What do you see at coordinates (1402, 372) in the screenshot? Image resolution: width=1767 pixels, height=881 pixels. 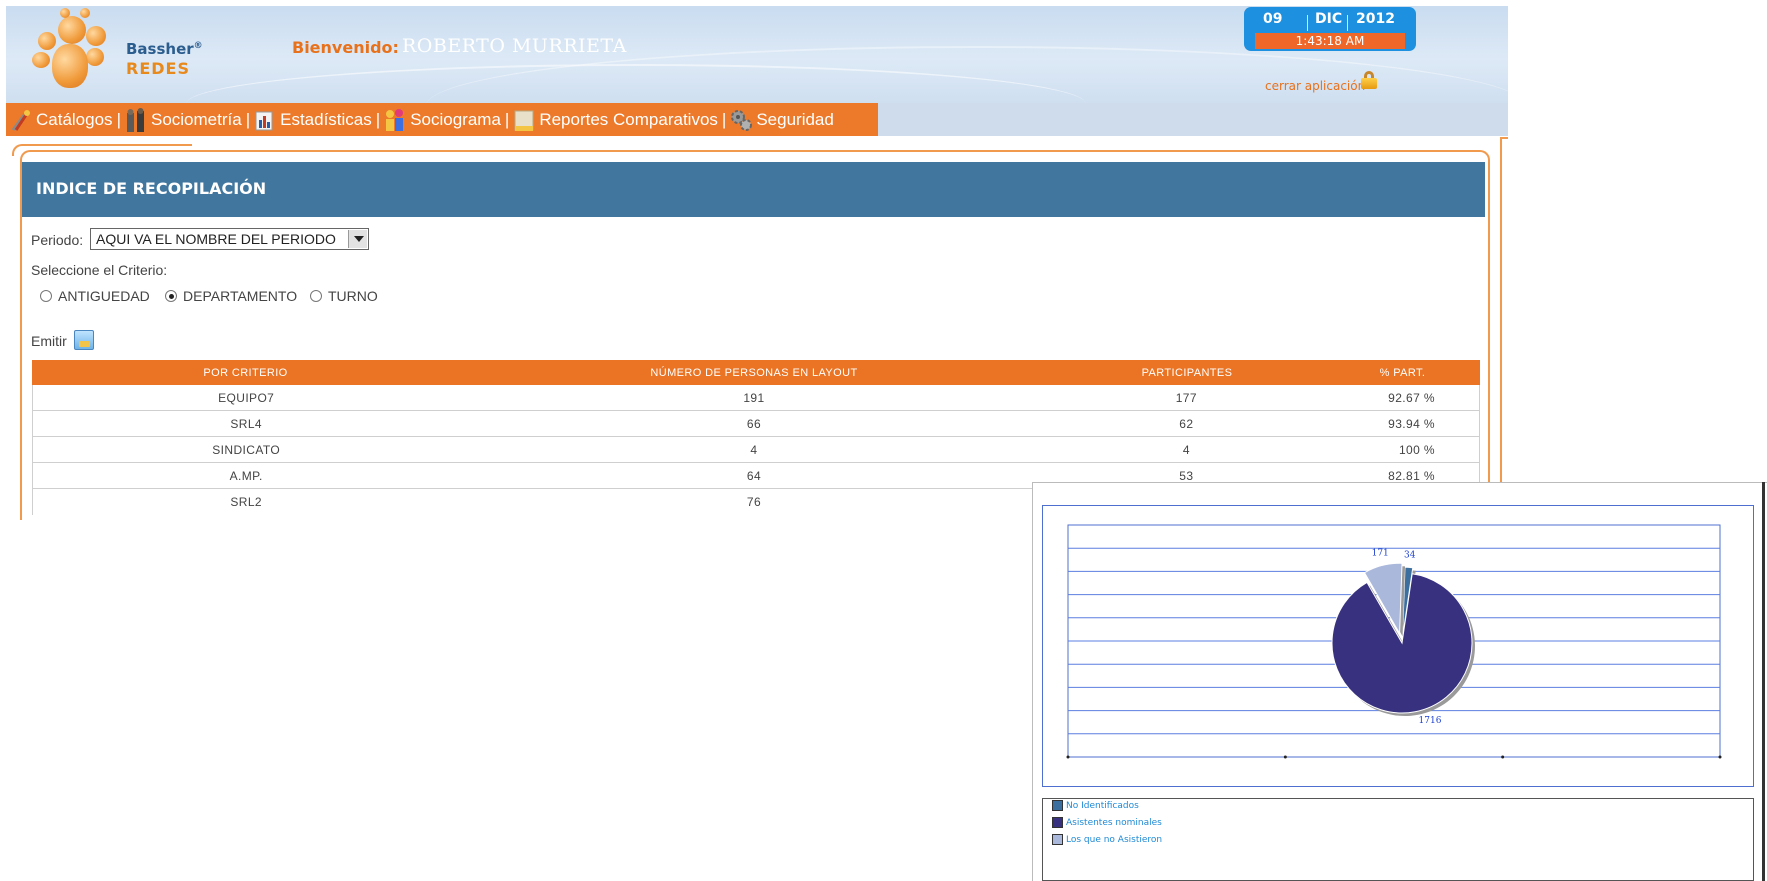 I see `column-header: % PART.` at bounding box center [1402, 372].